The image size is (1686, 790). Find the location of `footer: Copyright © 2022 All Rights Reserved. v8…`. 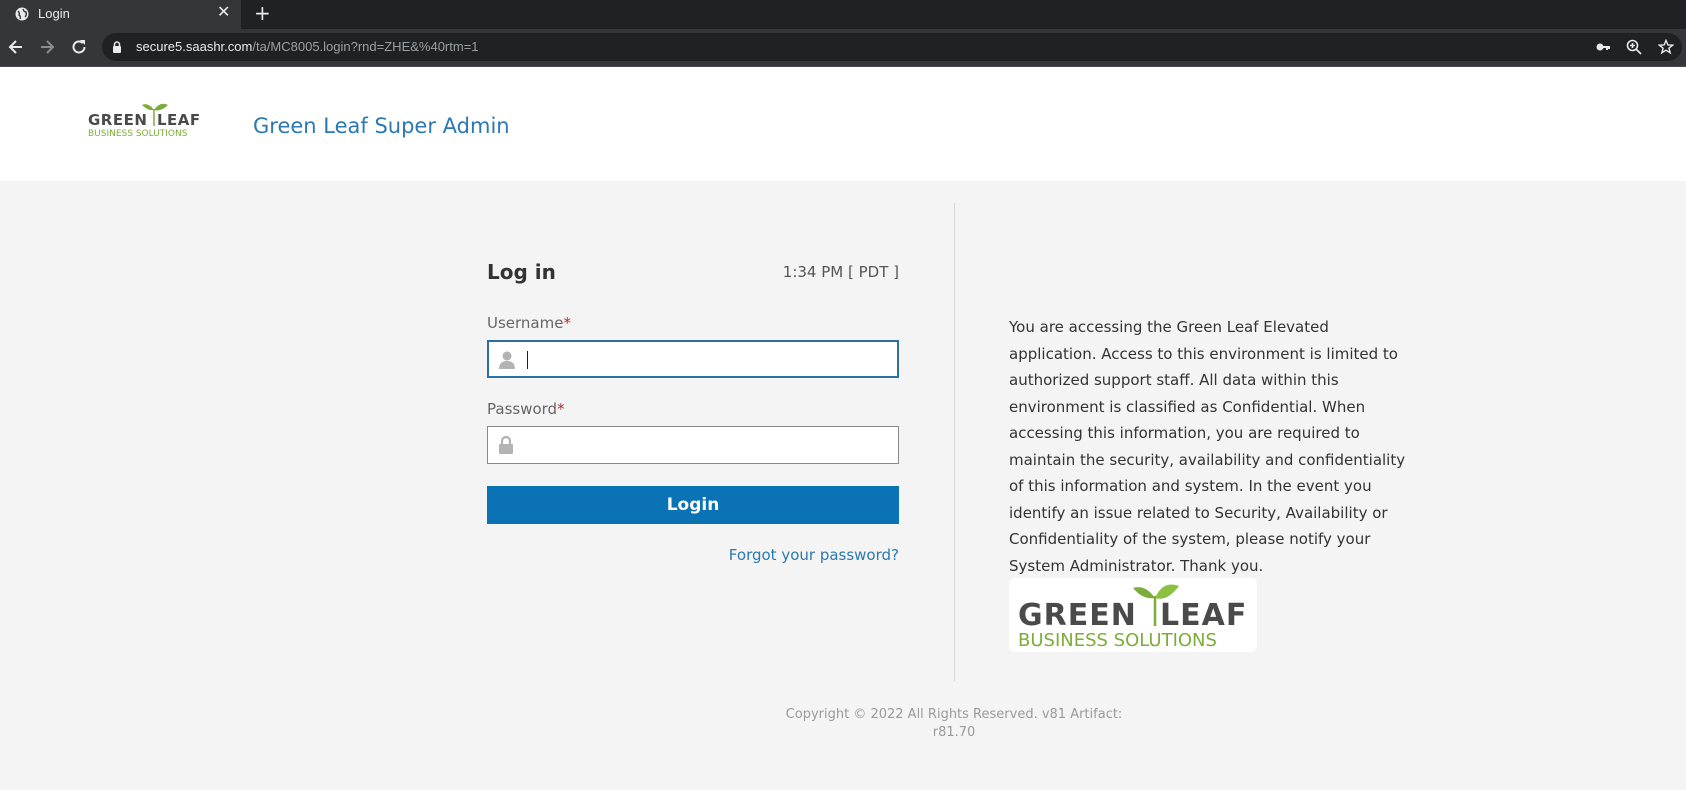

footer: Copyright © 2022 All Rights Reserved. v8… is located at coordinates (954, 724).